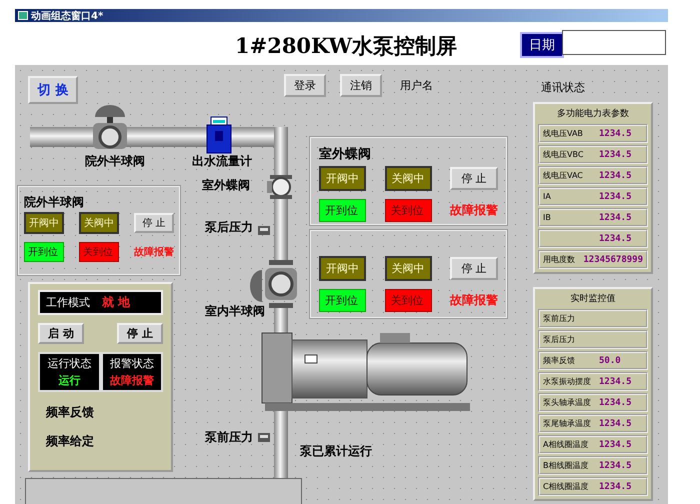  I want to click on flow-meter-icon, so click(219, 135).